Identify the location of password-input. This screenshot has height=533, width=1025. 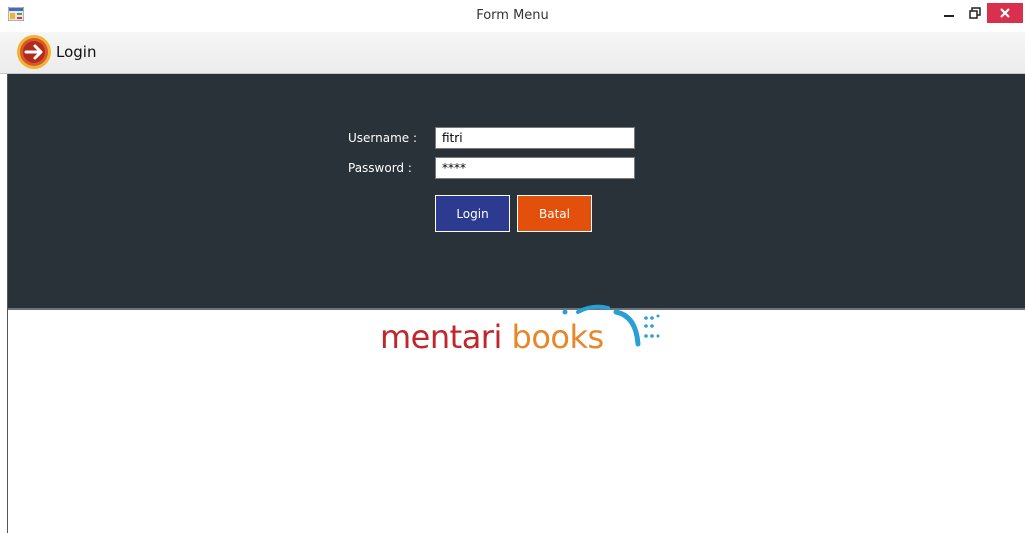
(535, 168).